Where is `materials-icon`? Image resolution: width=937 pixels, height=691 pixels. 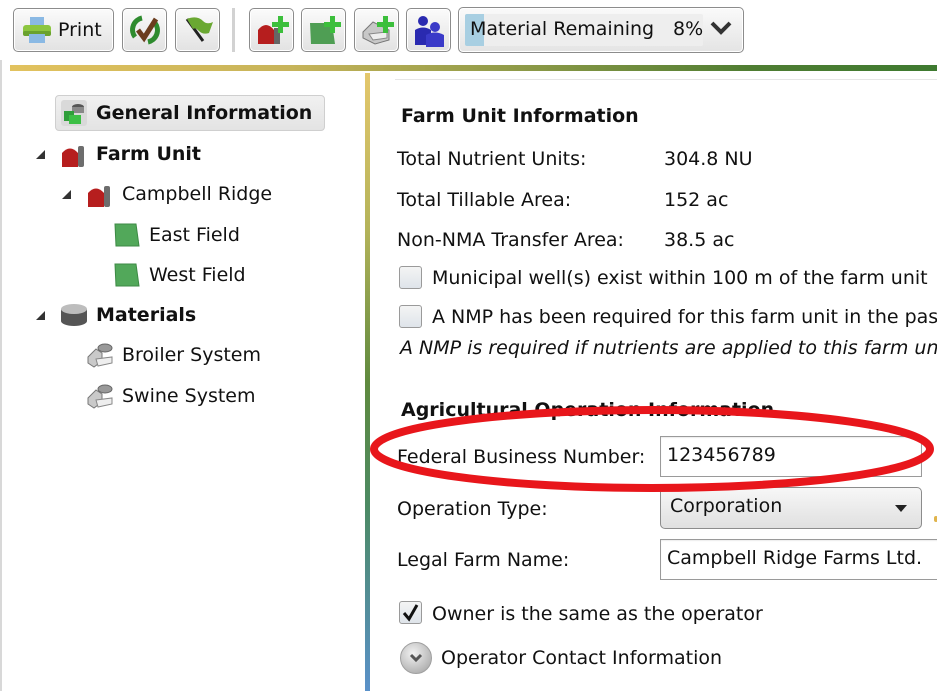 materials-icon is located at coordinates (74, 315).